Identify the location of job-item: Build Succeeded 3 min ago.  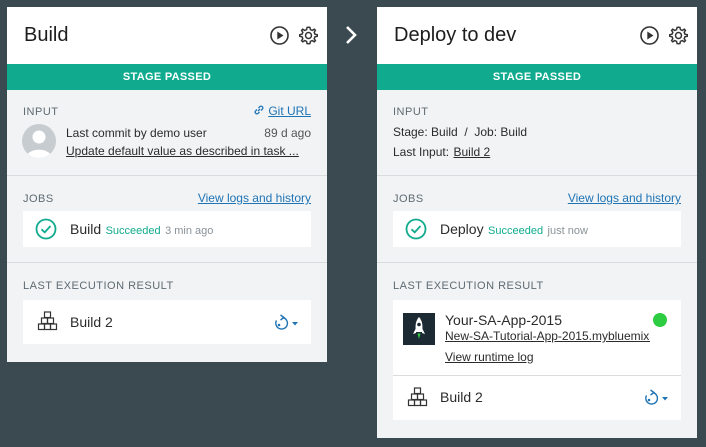
(167, 229).